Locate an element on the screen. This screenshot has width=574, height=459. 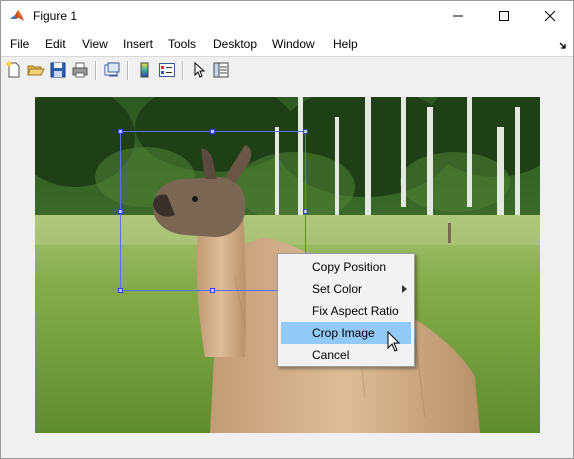
property-inspector-icon is located at coordinates (221, 70).